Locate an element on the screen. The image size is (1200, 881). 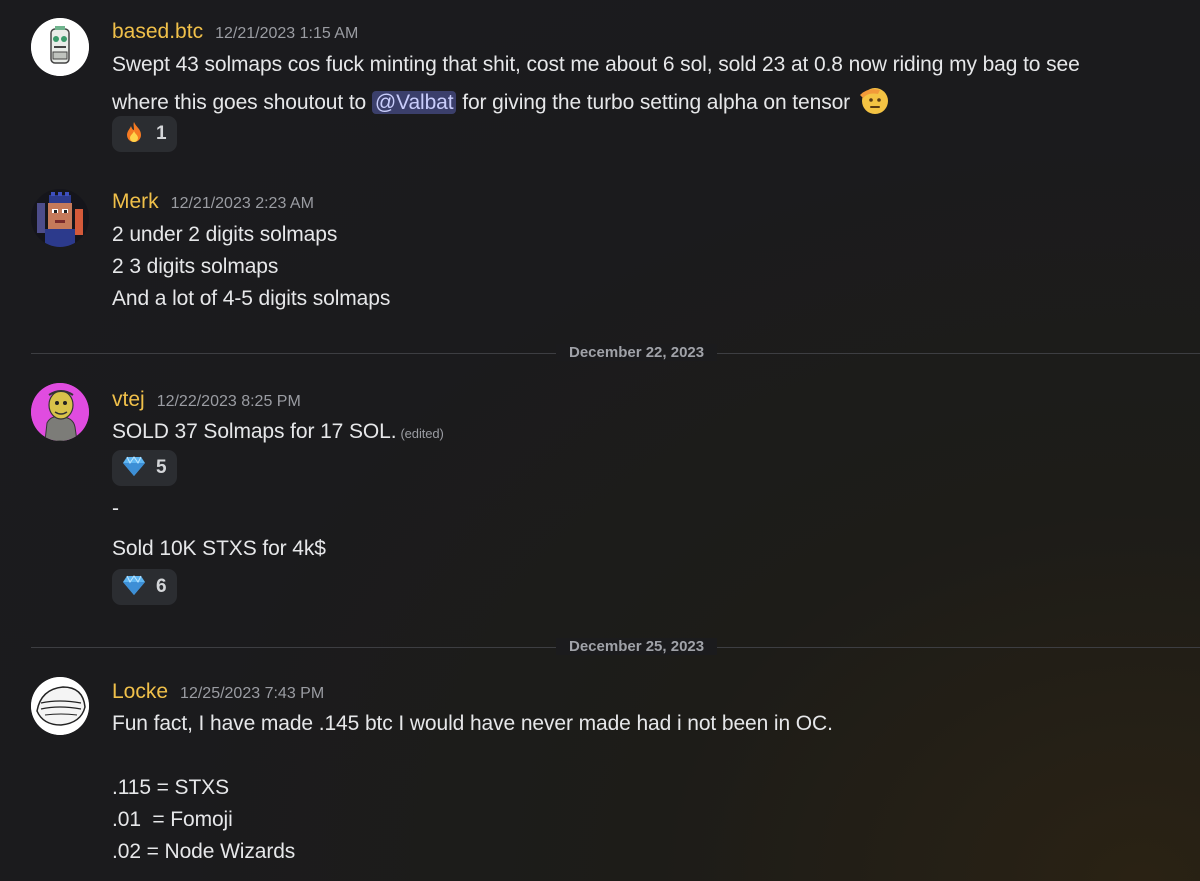
username: Locke is located at coordinates (140, 692).